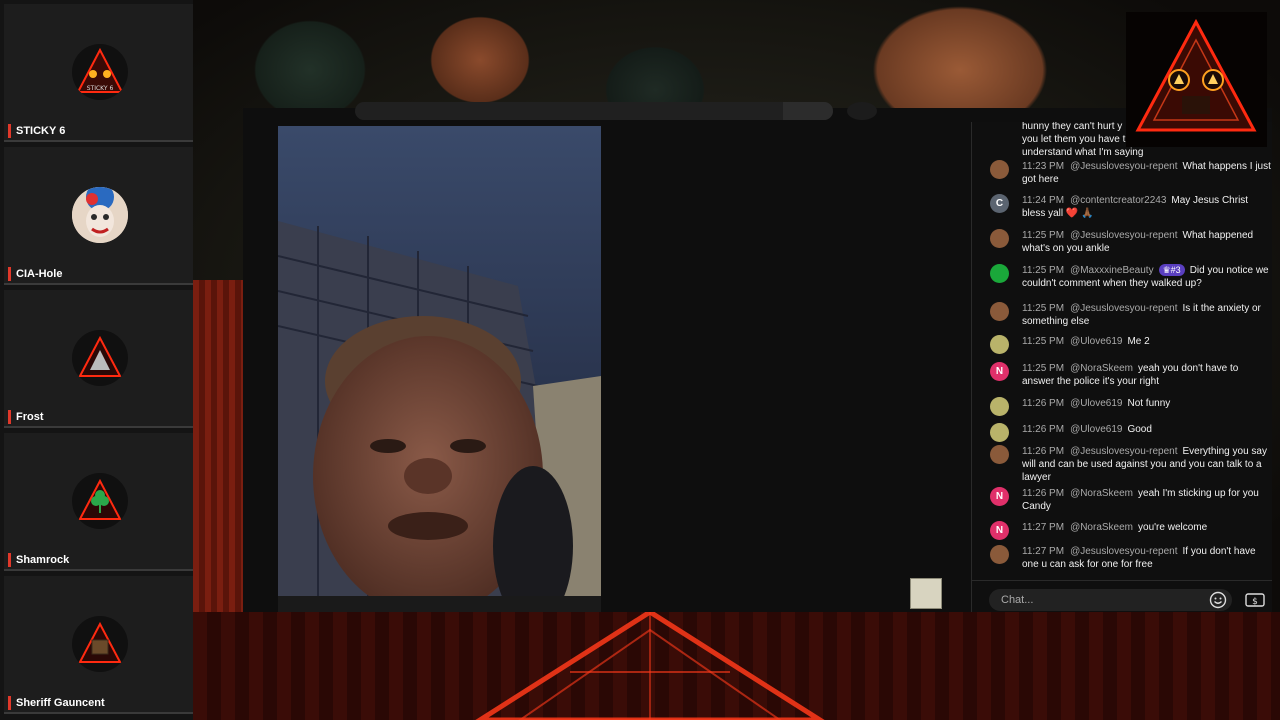  I want to click on chat-message-body: 11:27 PM @NoraSkeem you're welcome, so click(1147, 527).